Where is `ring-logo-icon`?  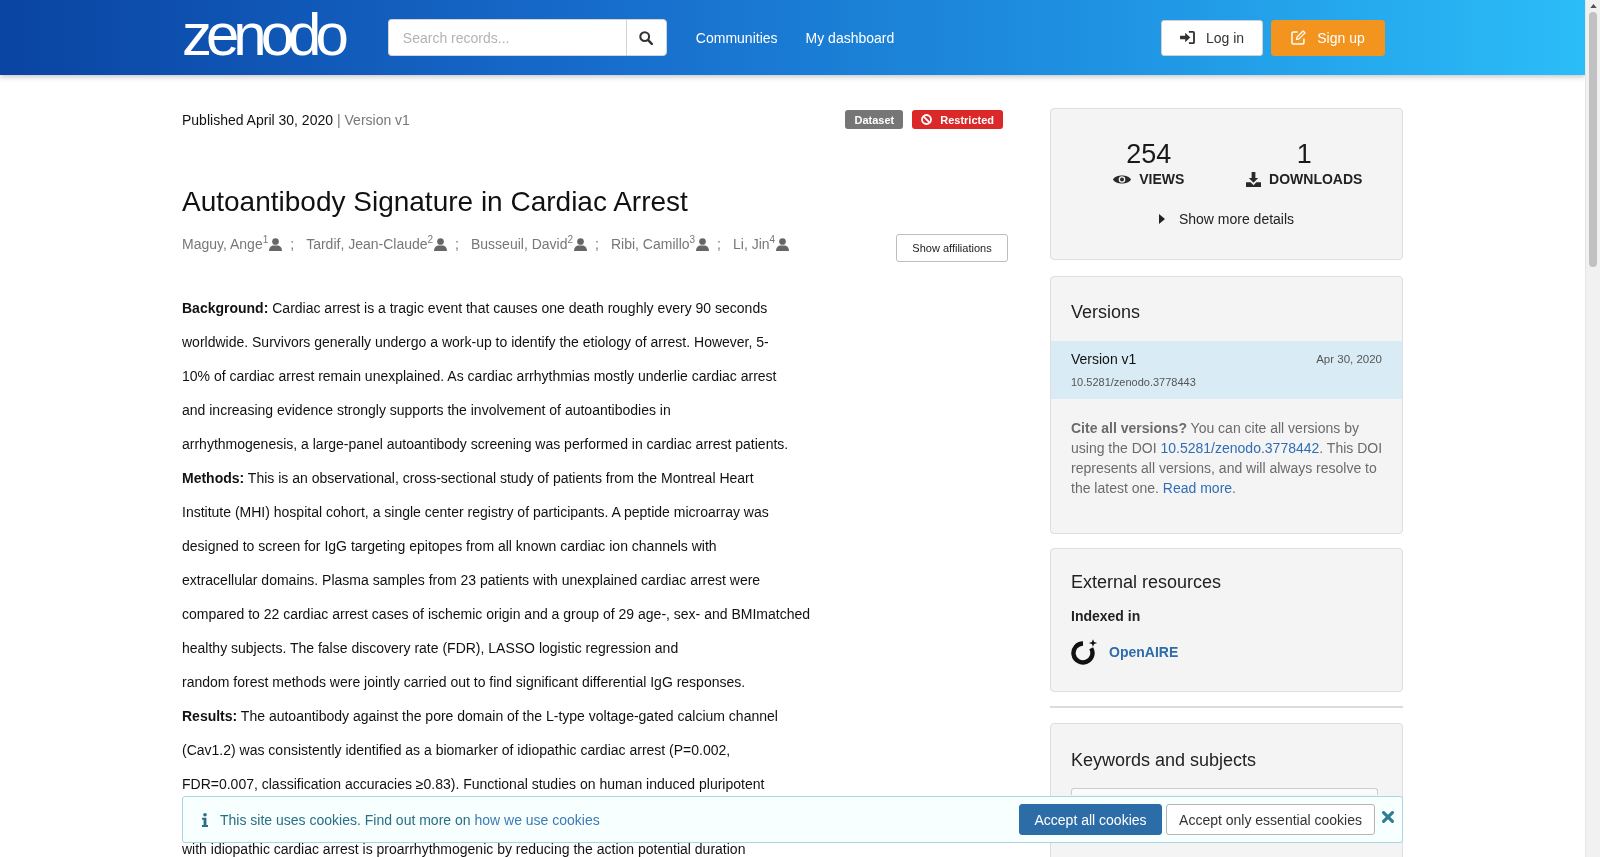
ring-logo-icon is located at coordinates (1084, 652).